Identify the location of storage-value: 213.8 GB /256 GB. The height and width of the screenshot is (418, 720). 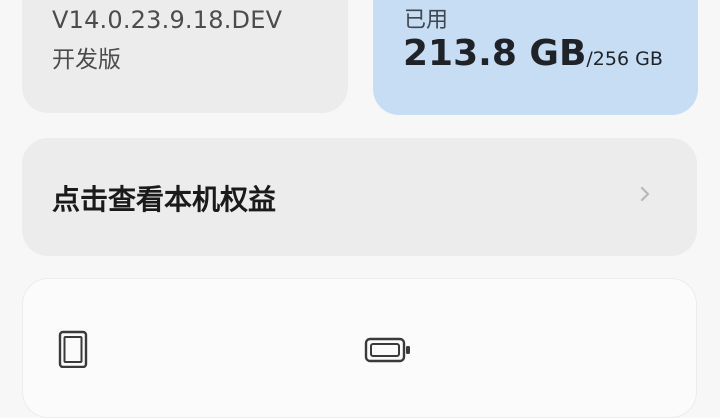
(533, 53).